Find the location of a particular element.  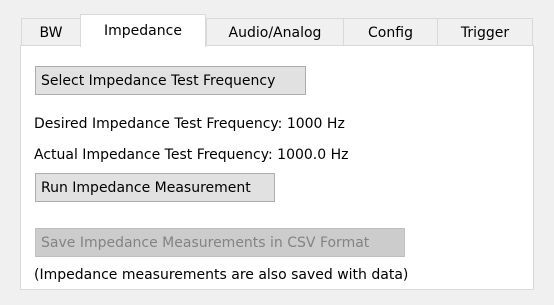

tab-trigger-label: Trigger is located at coordinates (485, 32).